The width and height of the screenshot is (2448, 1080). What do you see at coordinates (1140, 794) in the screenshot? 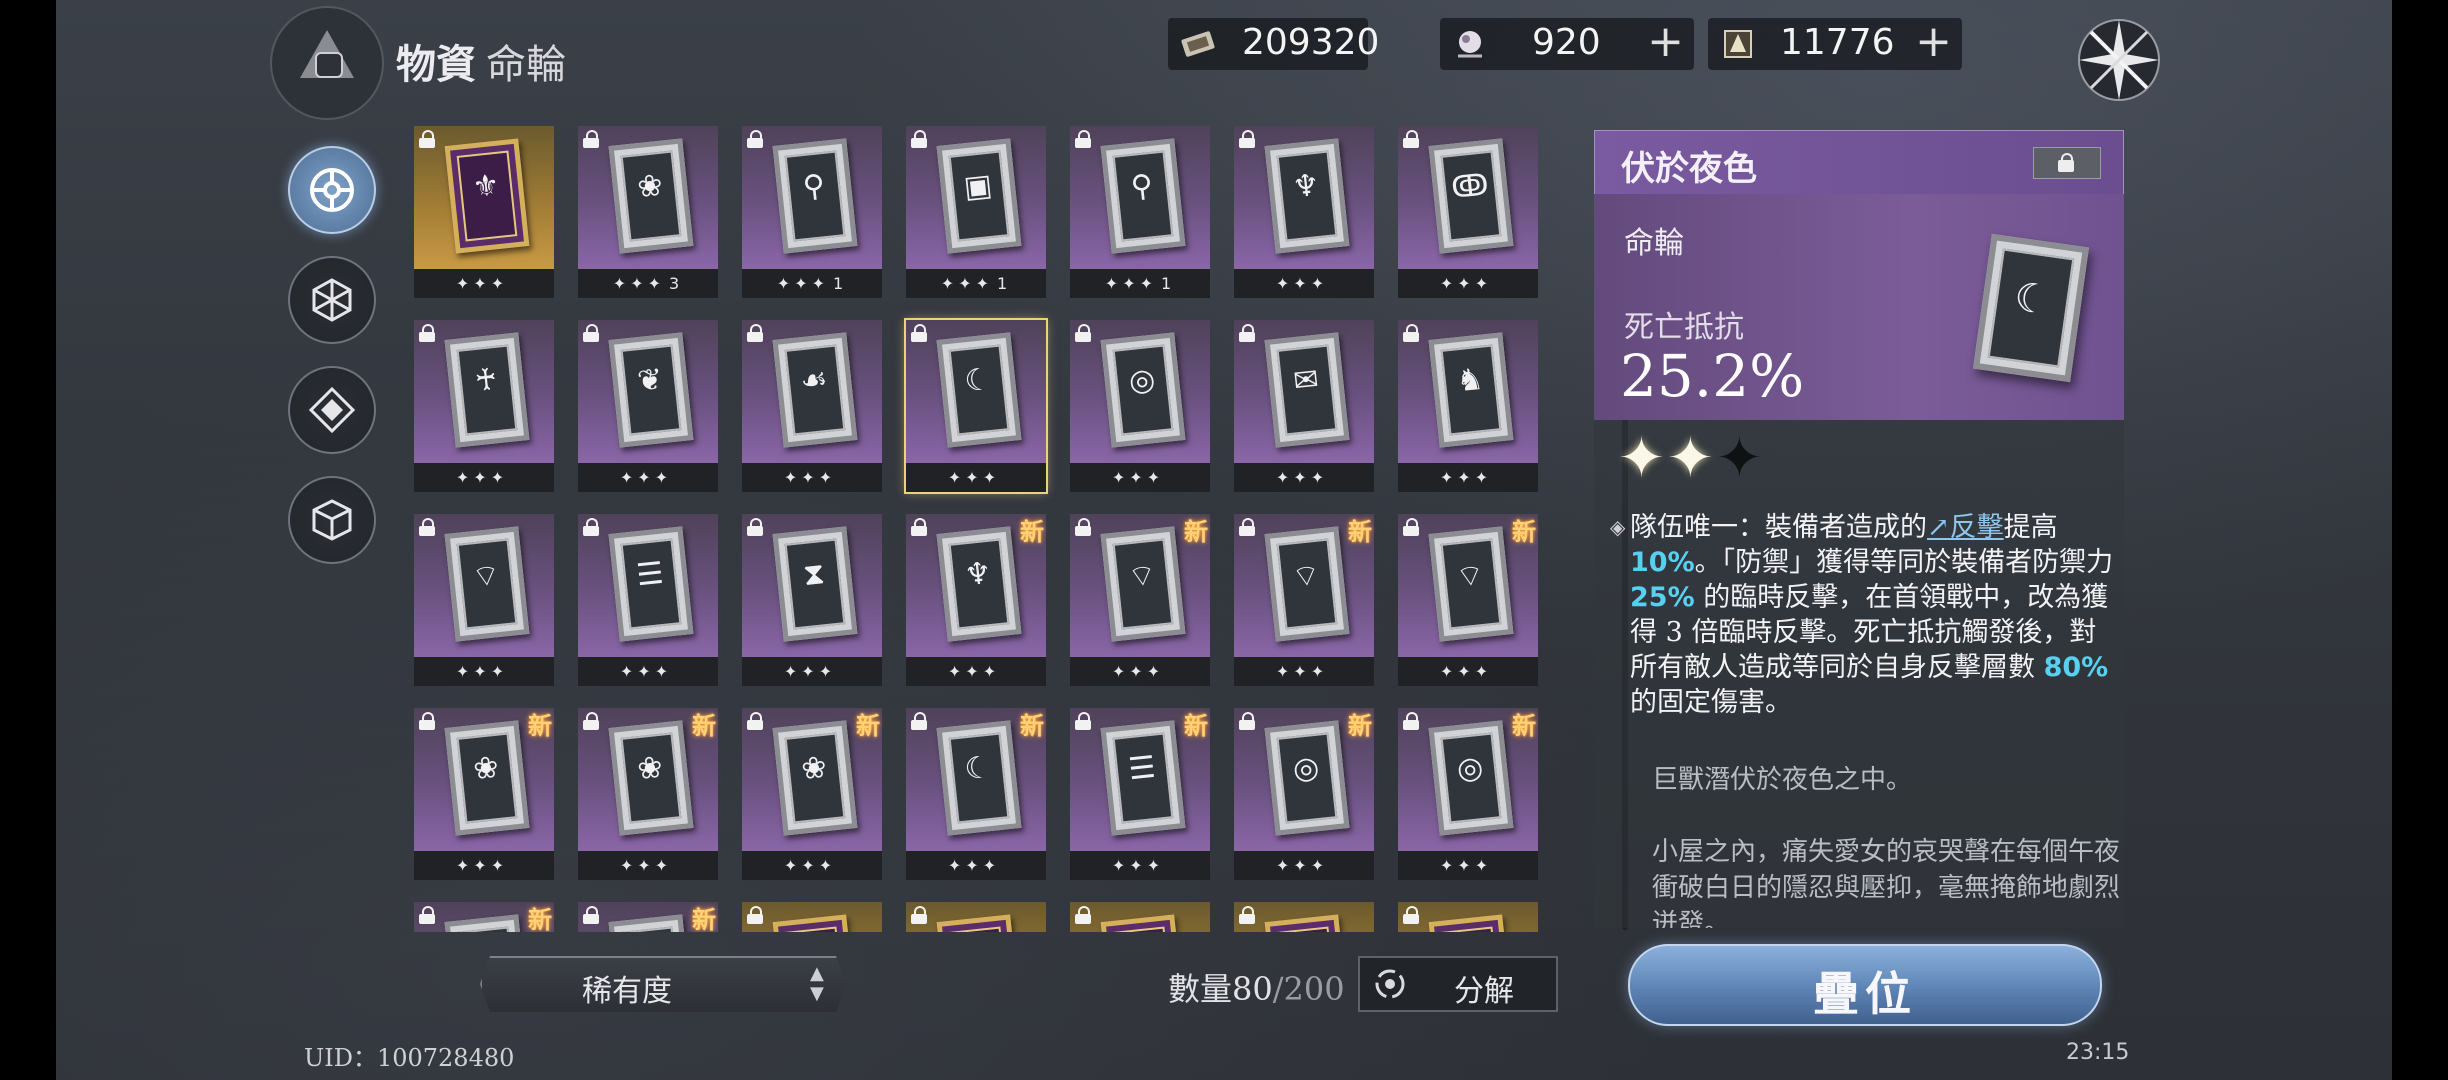
I see `item-card: ☰ 新 ✦✦✦` at bounding box center [1140, 794].